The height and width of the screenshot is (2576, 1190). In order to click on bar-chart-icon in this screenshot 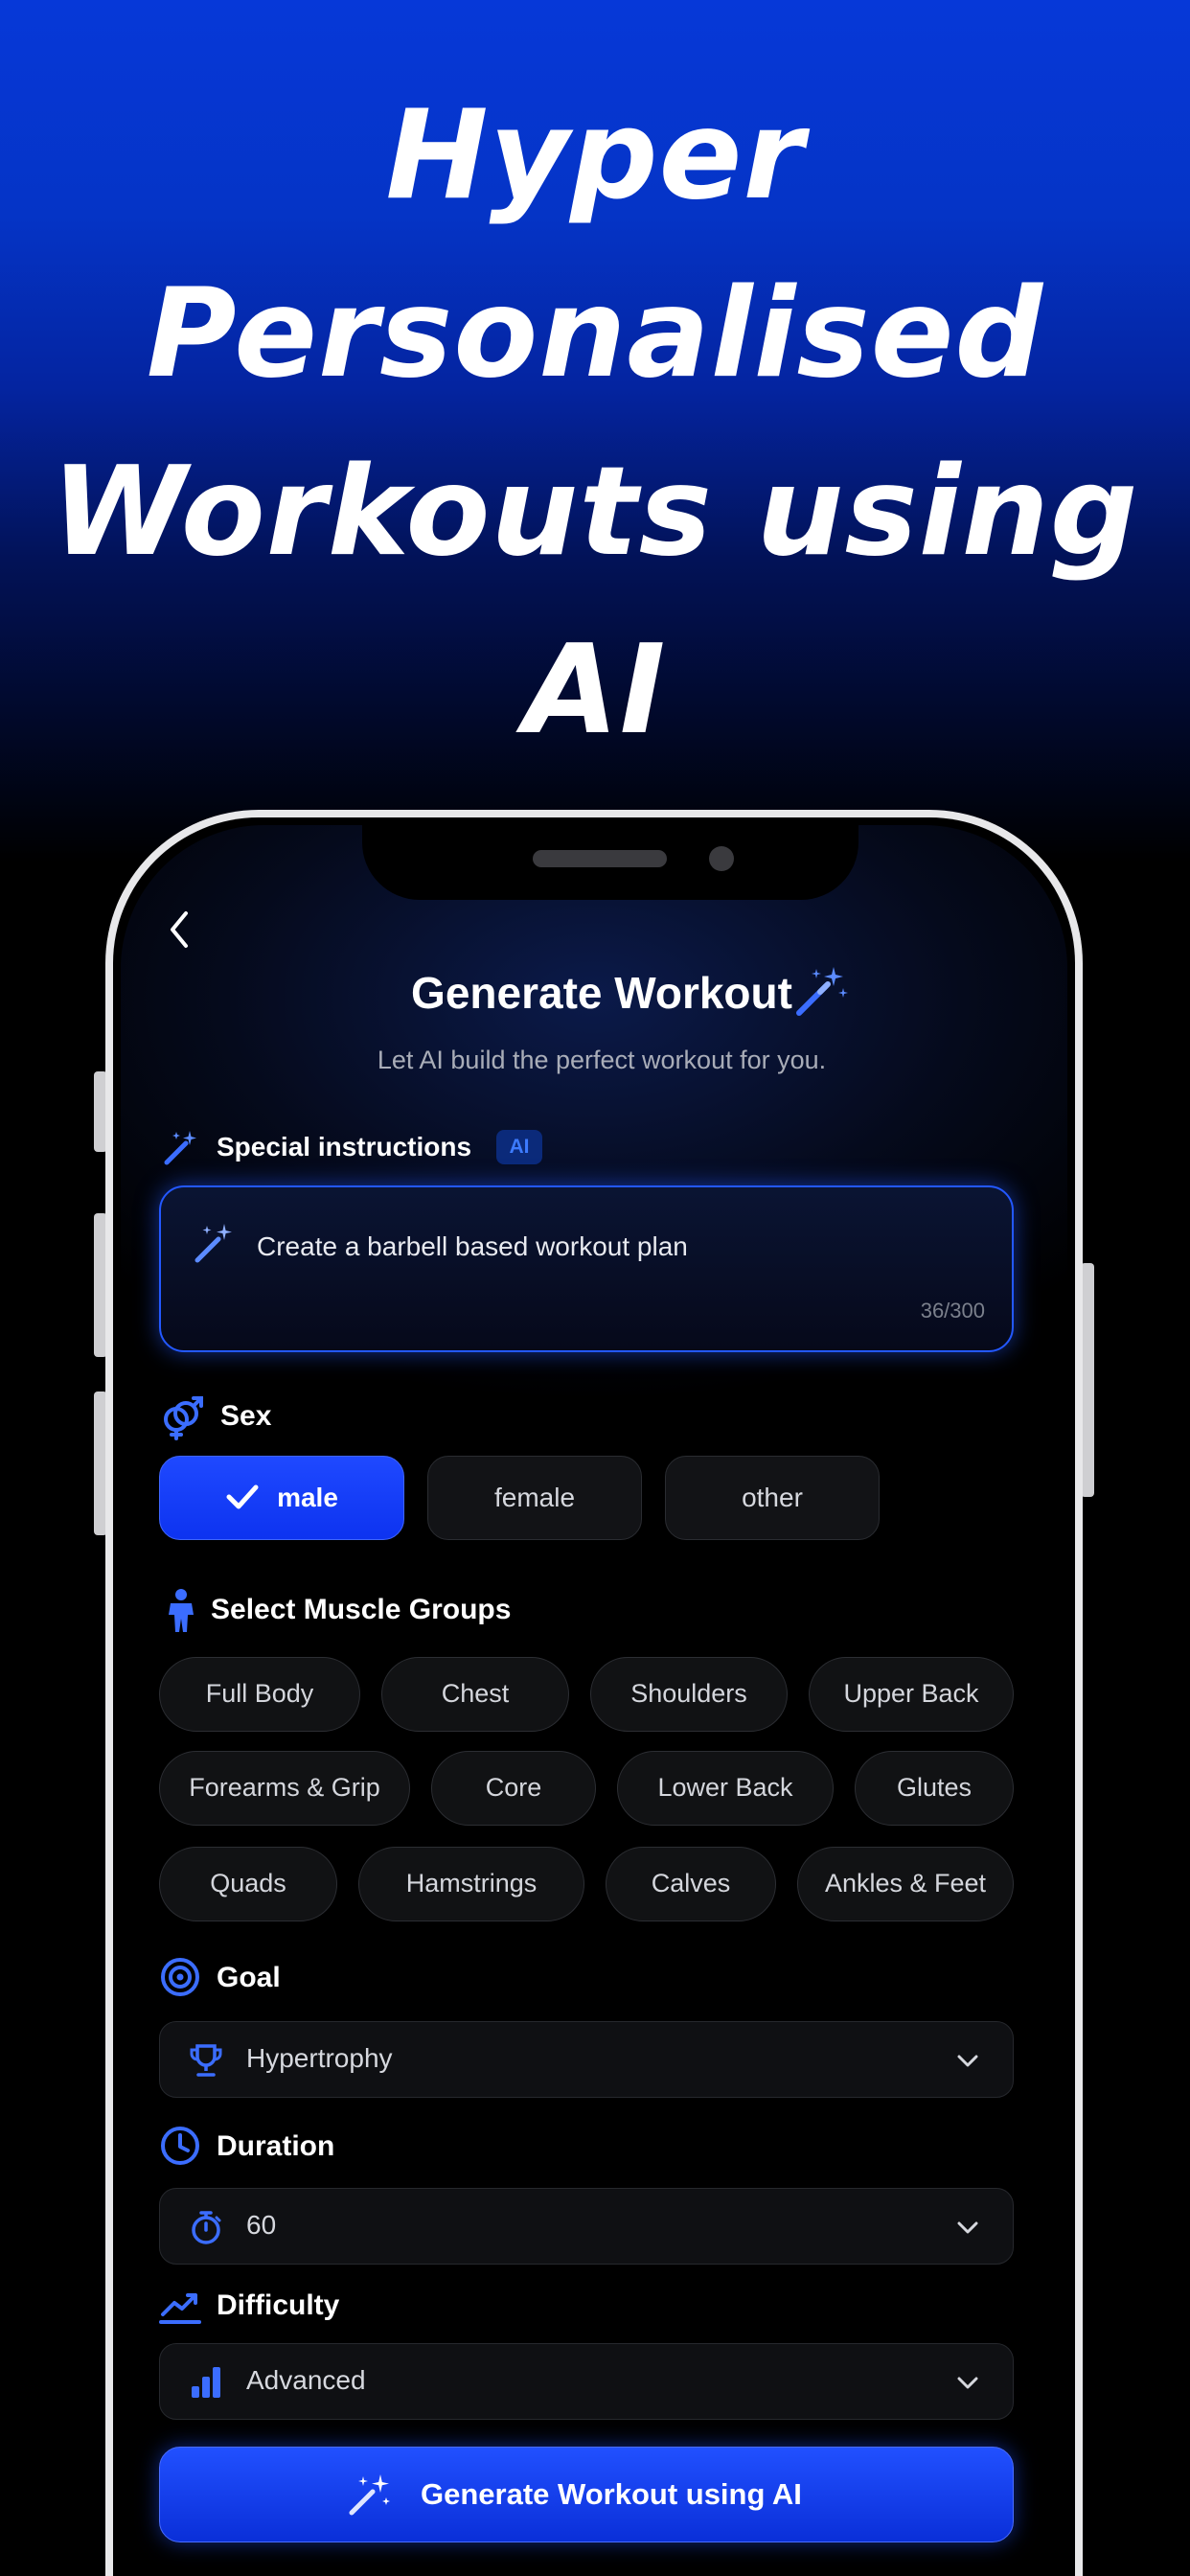, I will do `click(206, 2382)`.